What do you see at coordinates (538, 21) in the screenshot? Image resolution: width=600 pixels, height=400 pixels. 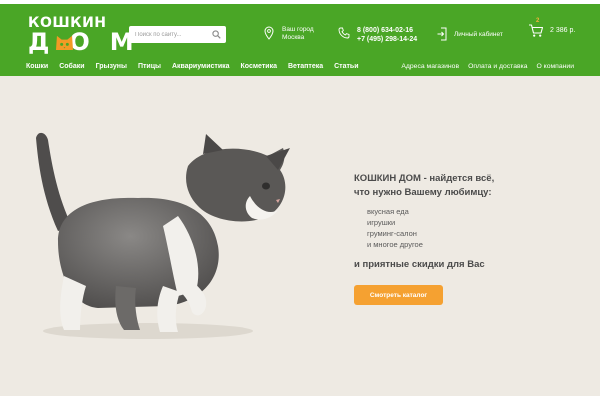 I see `cart-count-badge: 2` at bounding box center [538, 21].